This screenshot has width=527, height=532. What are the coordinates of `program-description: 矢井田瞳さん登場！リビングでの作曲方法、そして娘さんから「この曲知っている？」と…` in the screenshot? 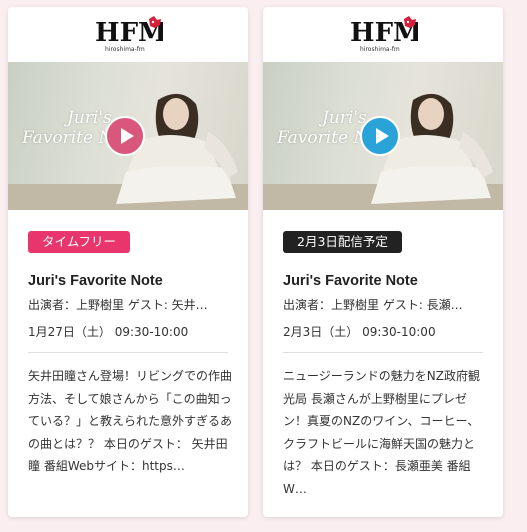 It's located at (130, 421).